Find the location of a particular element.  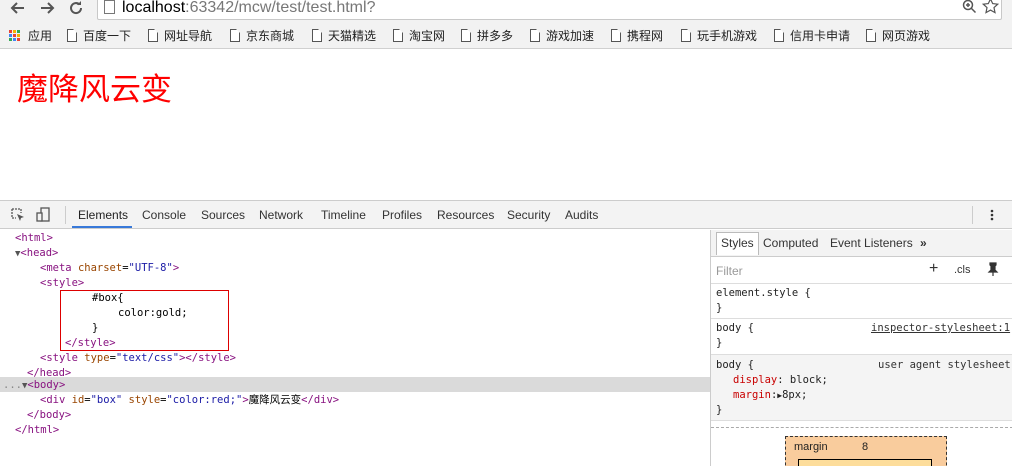

bookmark-label: 玩手机游戏 is located at coordinates (727, 35).